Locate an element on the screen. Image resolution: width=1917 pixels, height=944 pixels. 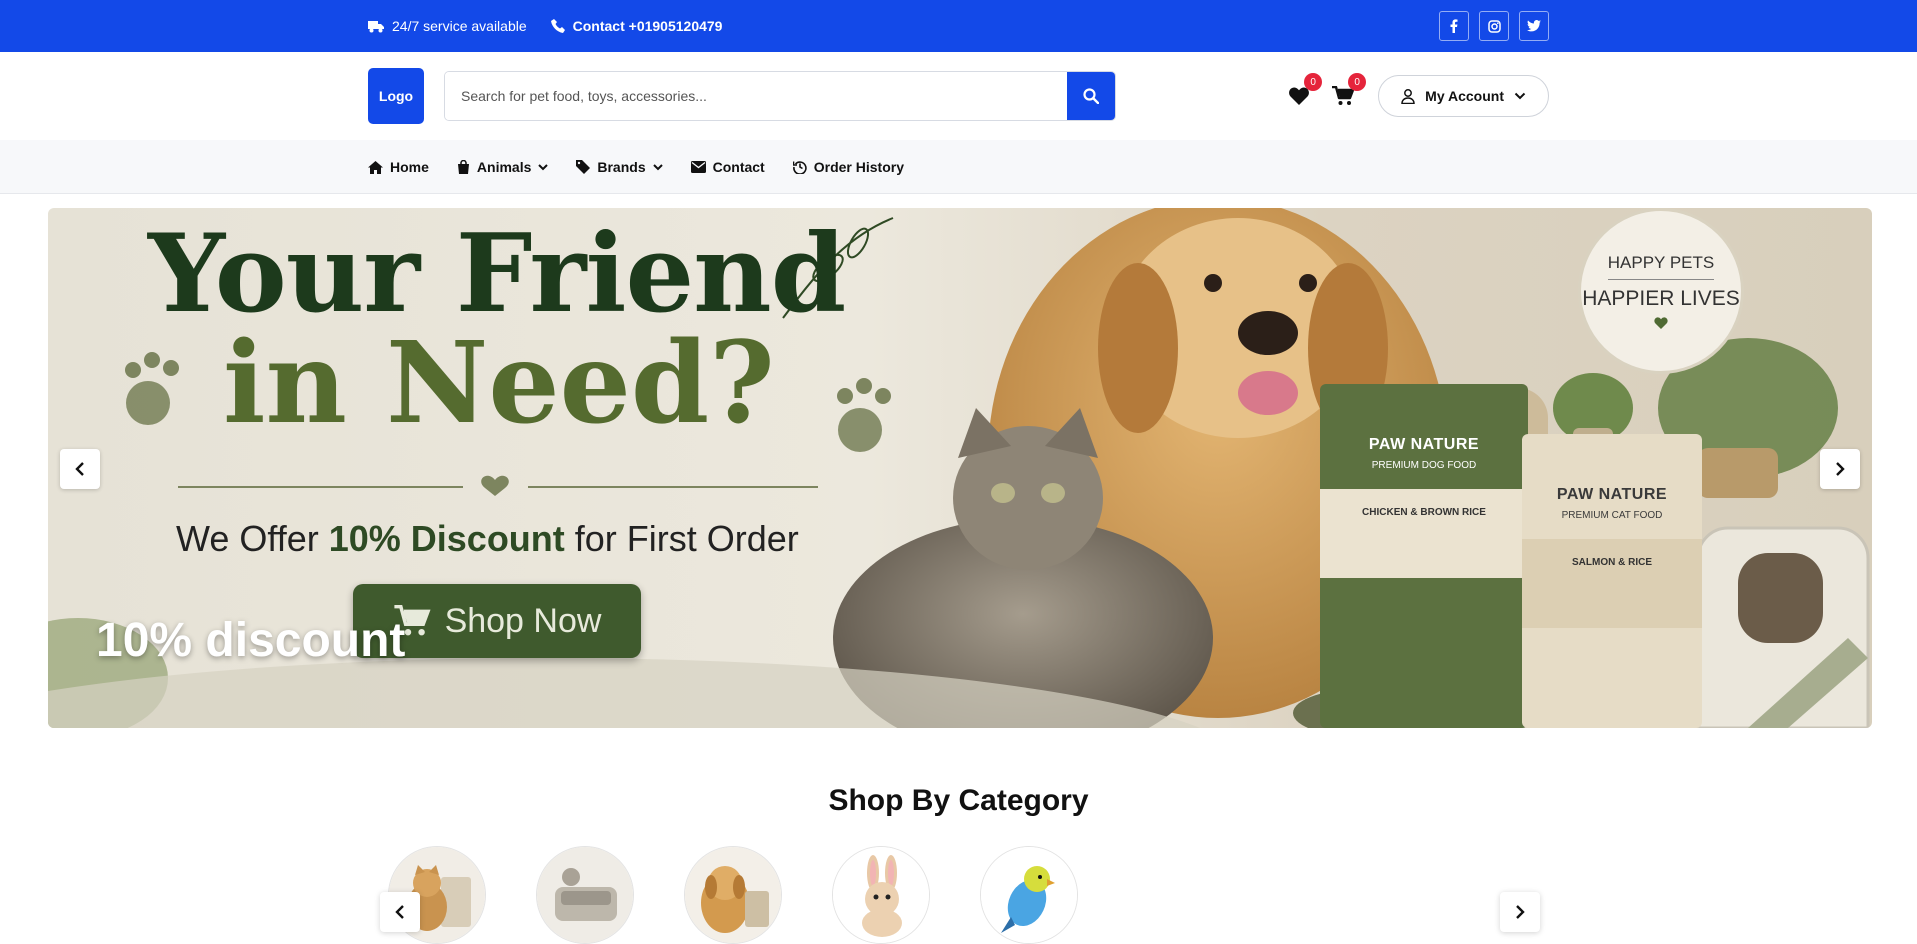
stamp-bottom-text: HAPPIER LIVES is located at coordinates (1661, 298).